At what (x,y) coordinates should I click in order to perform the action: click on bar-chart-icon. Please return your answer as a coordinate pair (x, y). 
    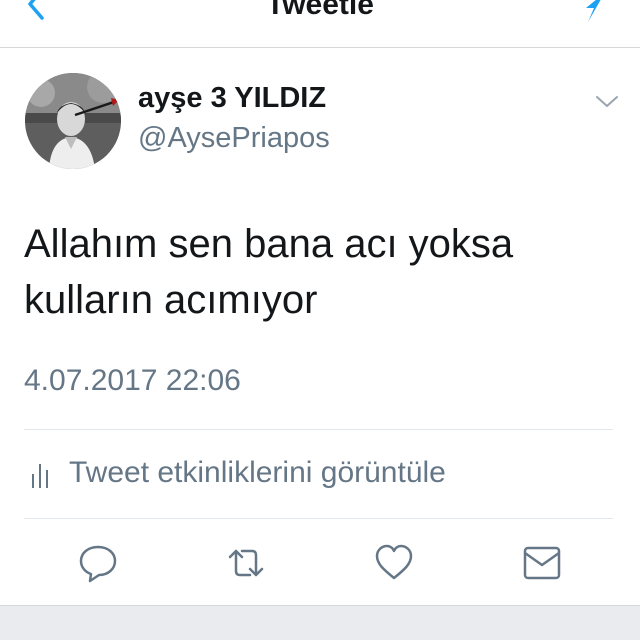
    Looking at the image, I should click on (40, 476).